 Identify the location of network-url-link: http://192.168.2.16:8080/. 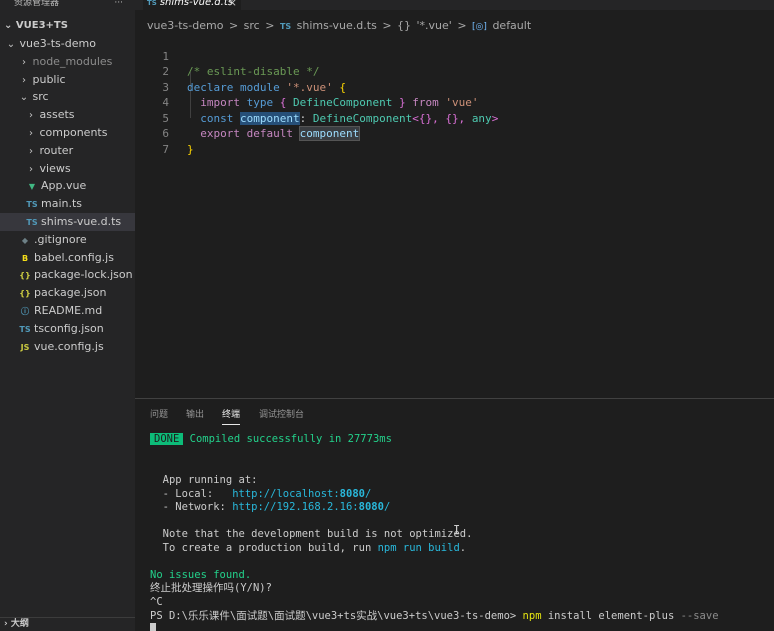
(311, 507).